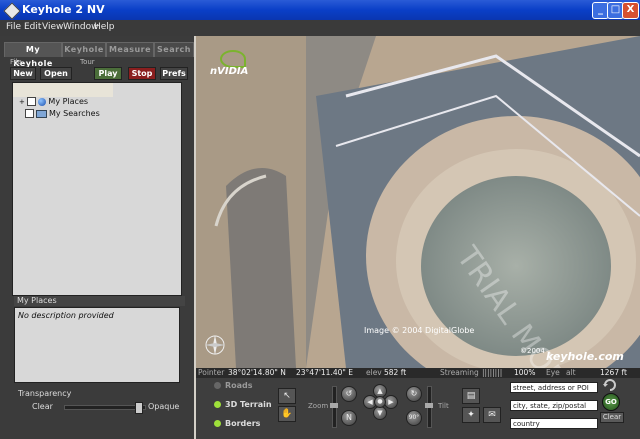  Describe the element at coordinates (324, 372) in the screenshot. I see `pointer-lon: 23°47'11.40" E` at that location.